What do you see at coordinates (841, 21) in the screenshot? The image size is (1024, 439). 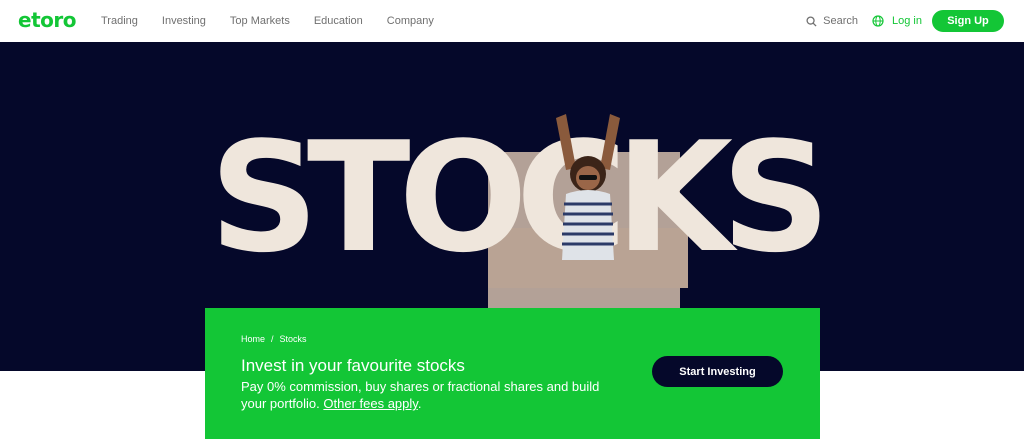 I see `search-label: Search` at bounding box center [841, 21].